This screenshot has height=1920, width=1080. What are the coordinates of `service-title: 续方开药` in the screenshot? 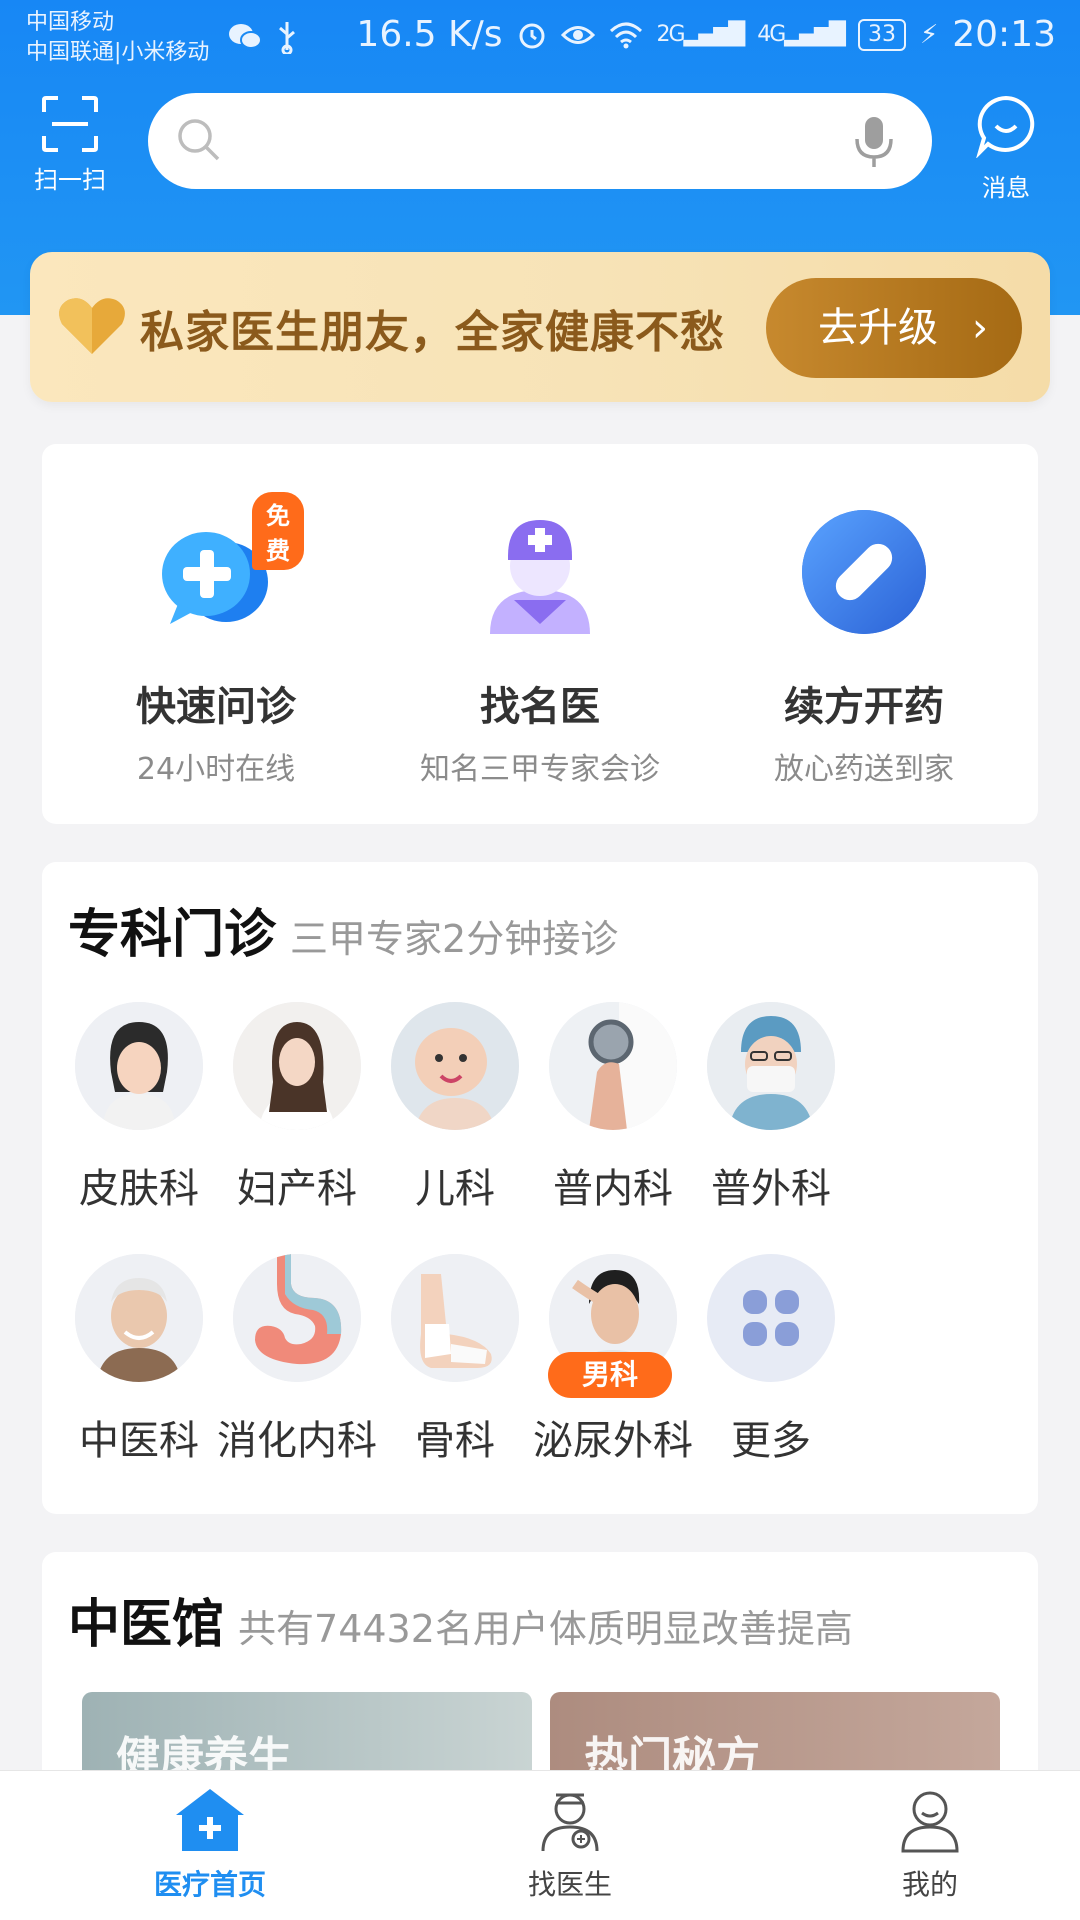 It's located at (864, 707).